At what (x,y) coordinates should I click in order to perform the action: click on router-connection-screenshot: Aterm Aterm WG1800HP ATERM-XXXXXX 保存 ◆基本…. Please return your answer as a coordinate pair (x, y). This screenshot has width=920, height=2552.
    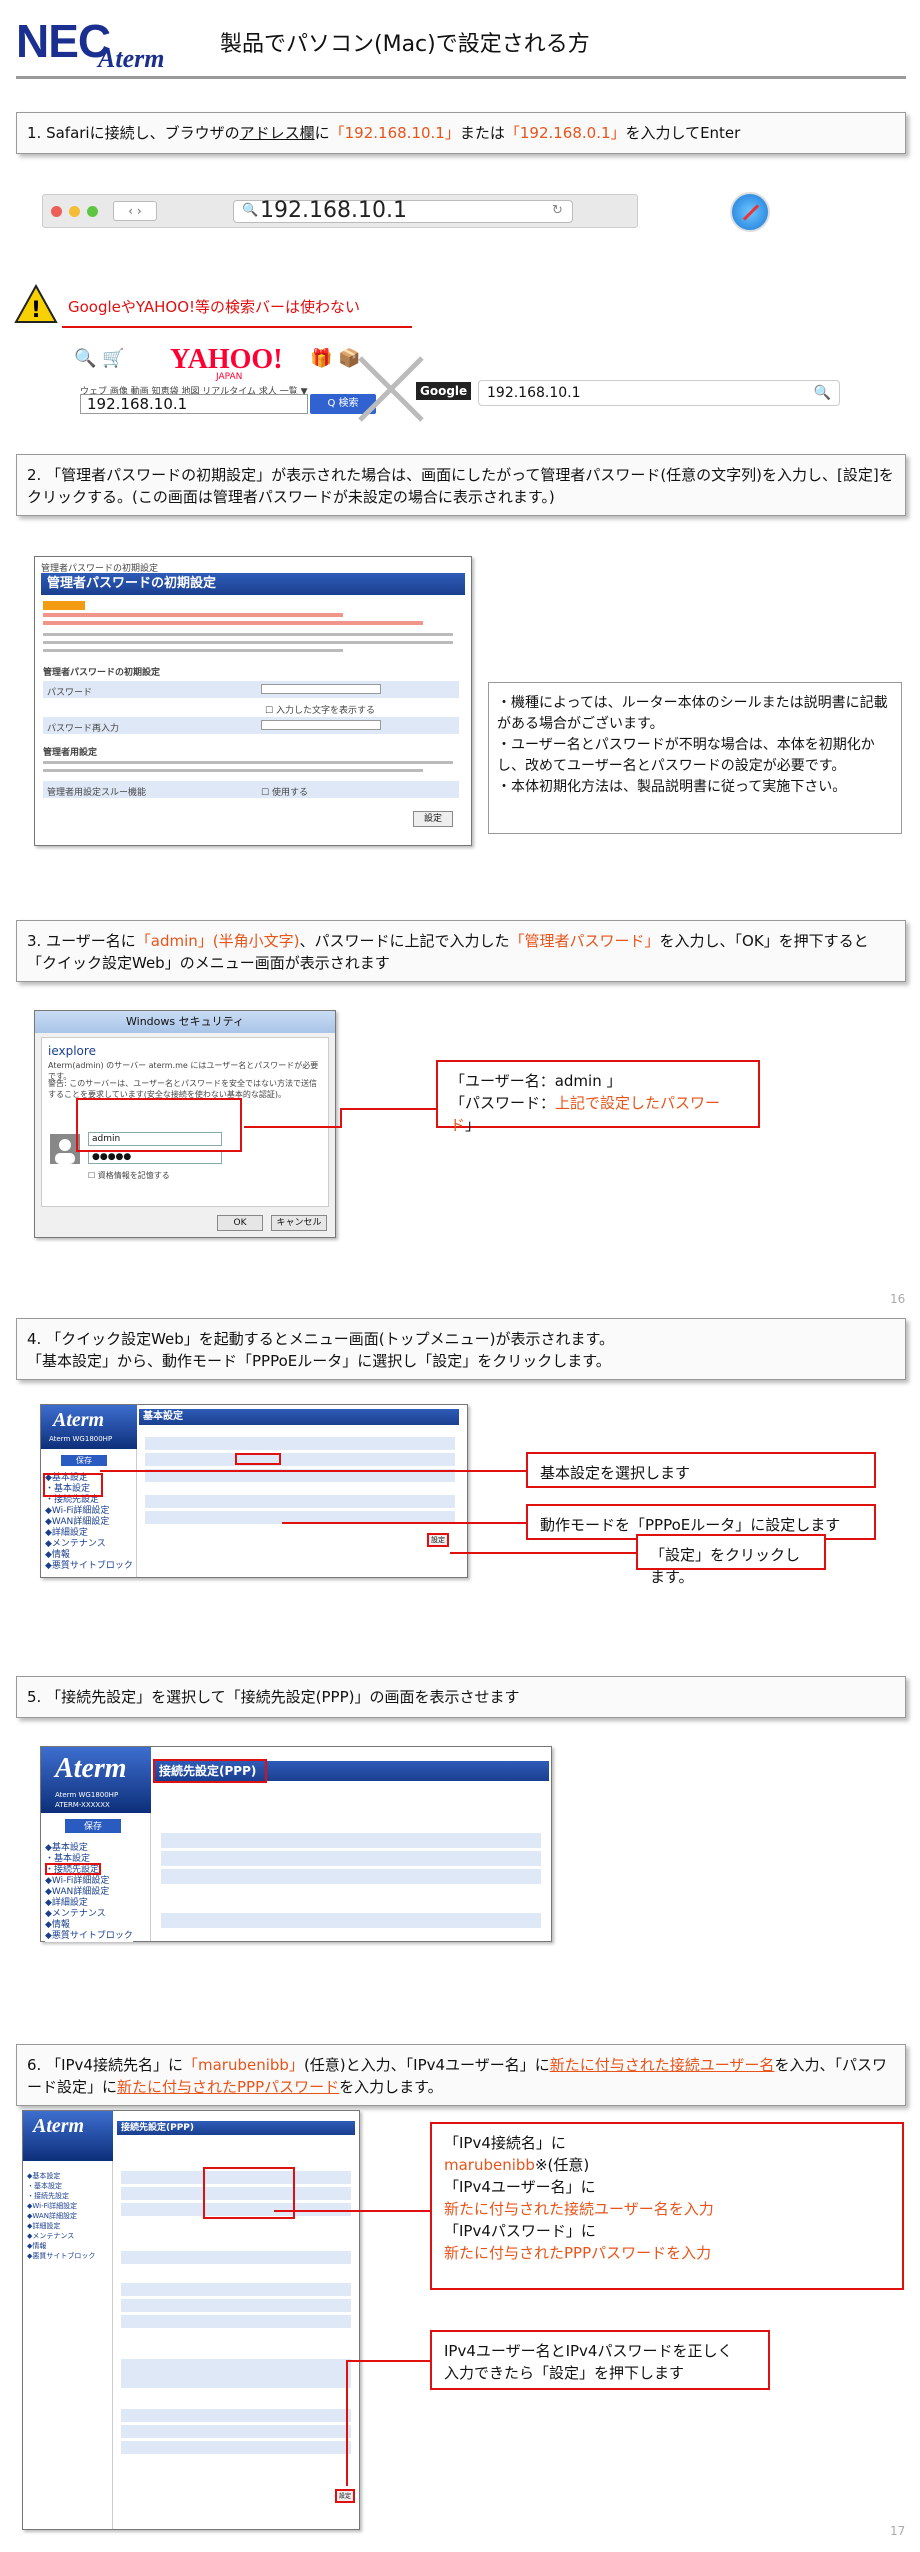
    Looking at the image, I should click on (296, 1844).